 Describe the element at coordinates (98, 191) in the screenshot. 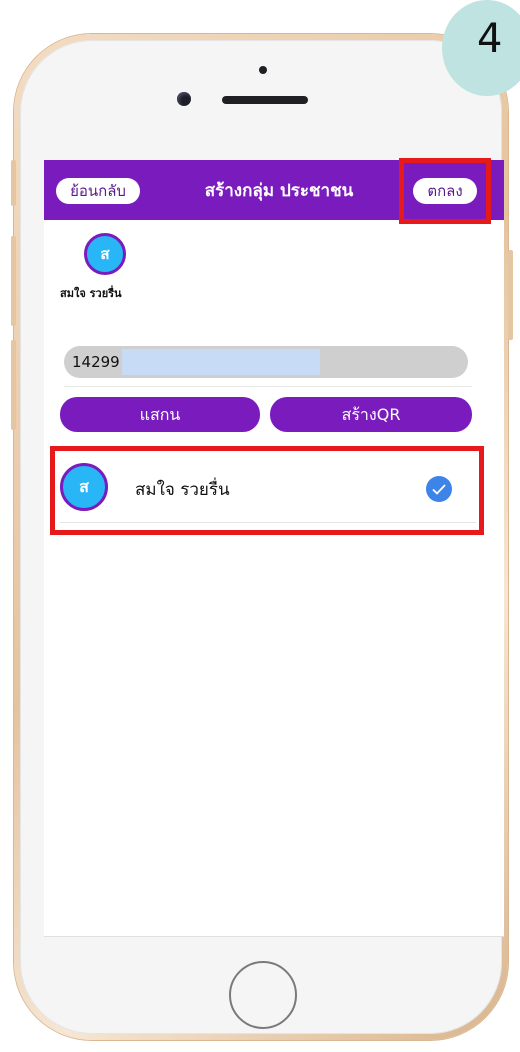

I see `back-button: ย้อนกลับ` at that location.